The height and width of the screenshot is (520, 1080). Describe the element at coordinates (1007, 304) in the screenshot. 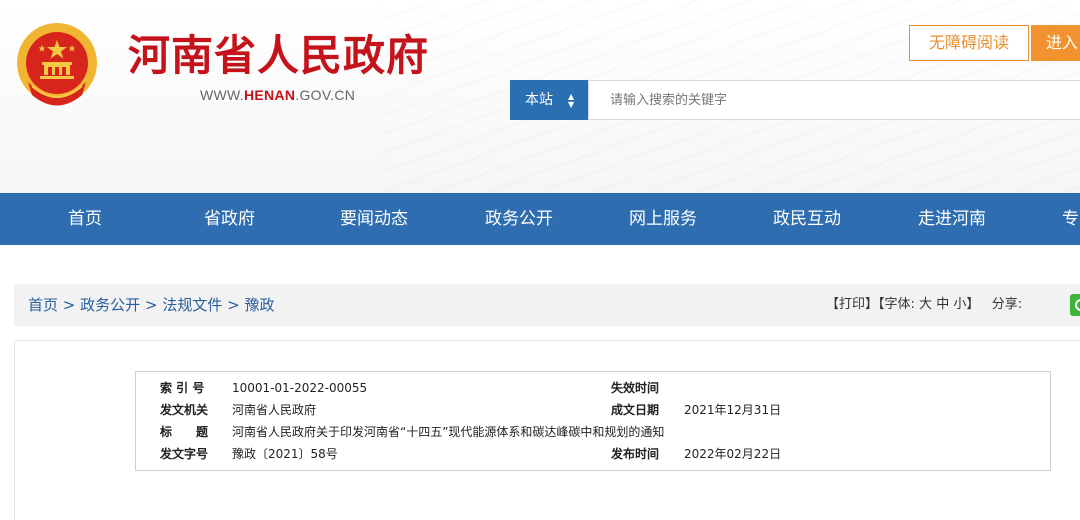

I see `share-label: 分享:` at that location.